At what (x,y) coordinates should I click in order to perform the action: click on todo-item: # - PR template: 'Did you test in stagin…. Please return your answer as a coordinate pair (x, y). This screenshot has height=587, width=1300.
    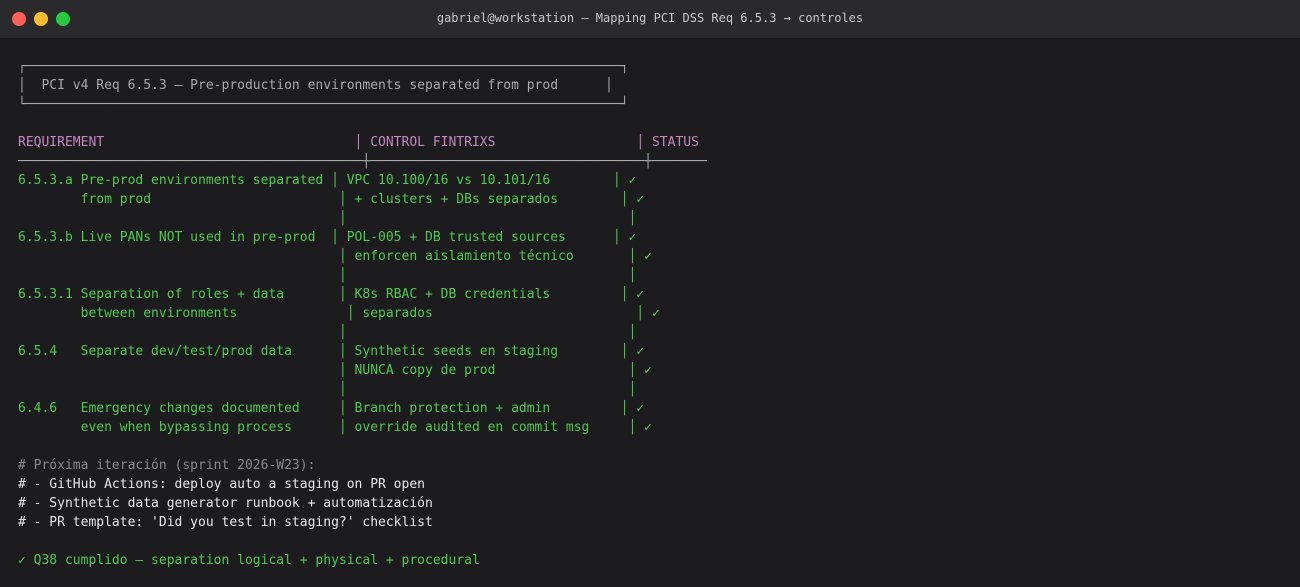
    Looking at the image, I should click on (225, 522).